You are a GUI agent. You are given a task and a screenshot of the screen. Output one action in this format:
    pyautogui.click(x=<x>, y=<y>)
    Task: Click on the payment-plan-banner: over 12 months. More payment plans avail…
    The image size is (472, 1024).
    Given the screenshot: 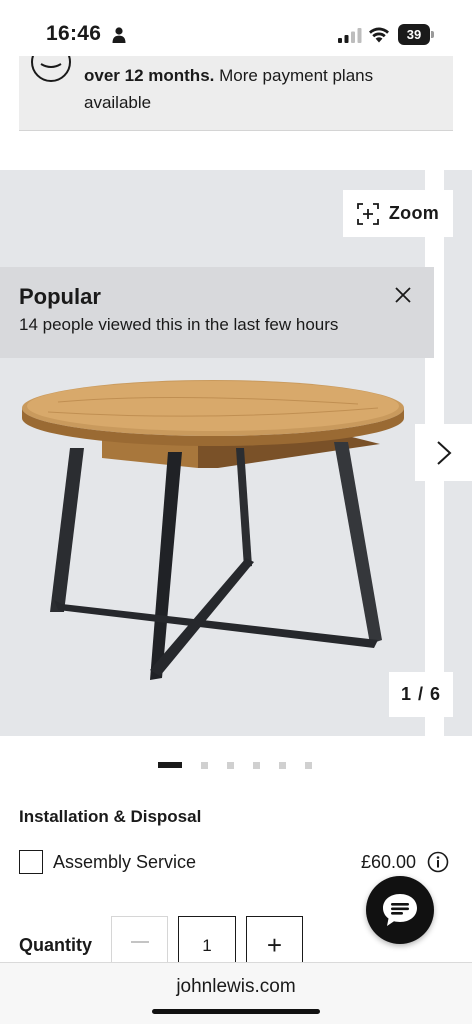 What is the action you would take?
    pyautogui.click(x=236, y=93)
    